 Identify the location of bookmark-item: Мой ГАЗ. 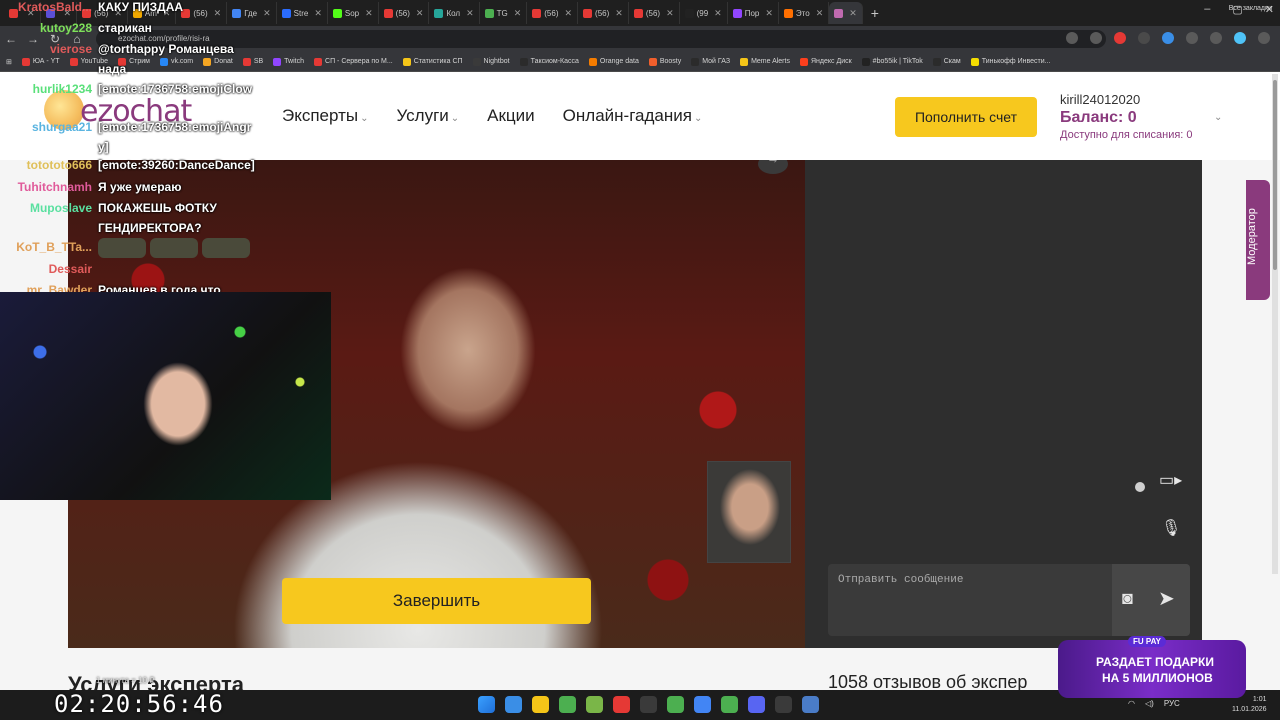
(711, 61).